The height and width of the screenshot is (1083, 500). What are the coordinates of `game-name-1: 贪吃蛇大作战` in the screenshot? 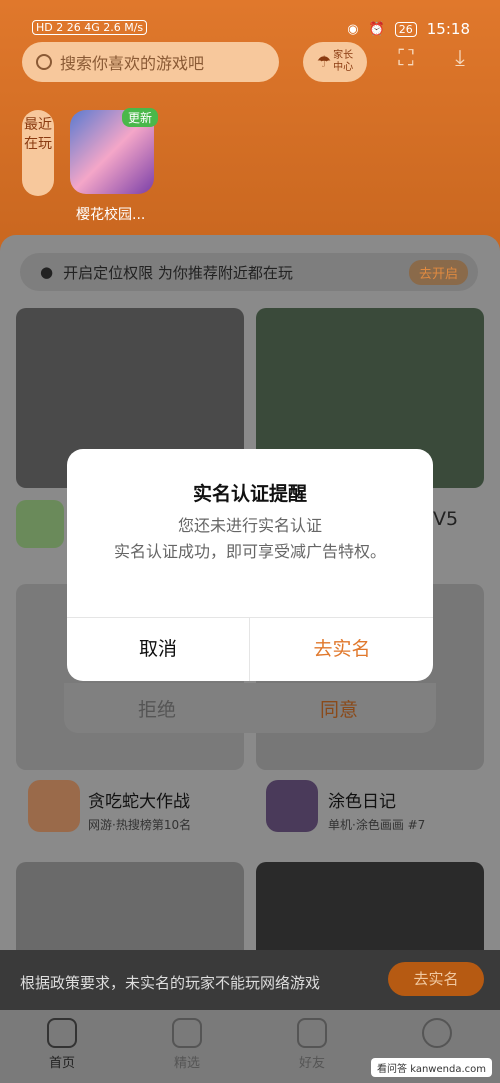 It's located at (139, 799).